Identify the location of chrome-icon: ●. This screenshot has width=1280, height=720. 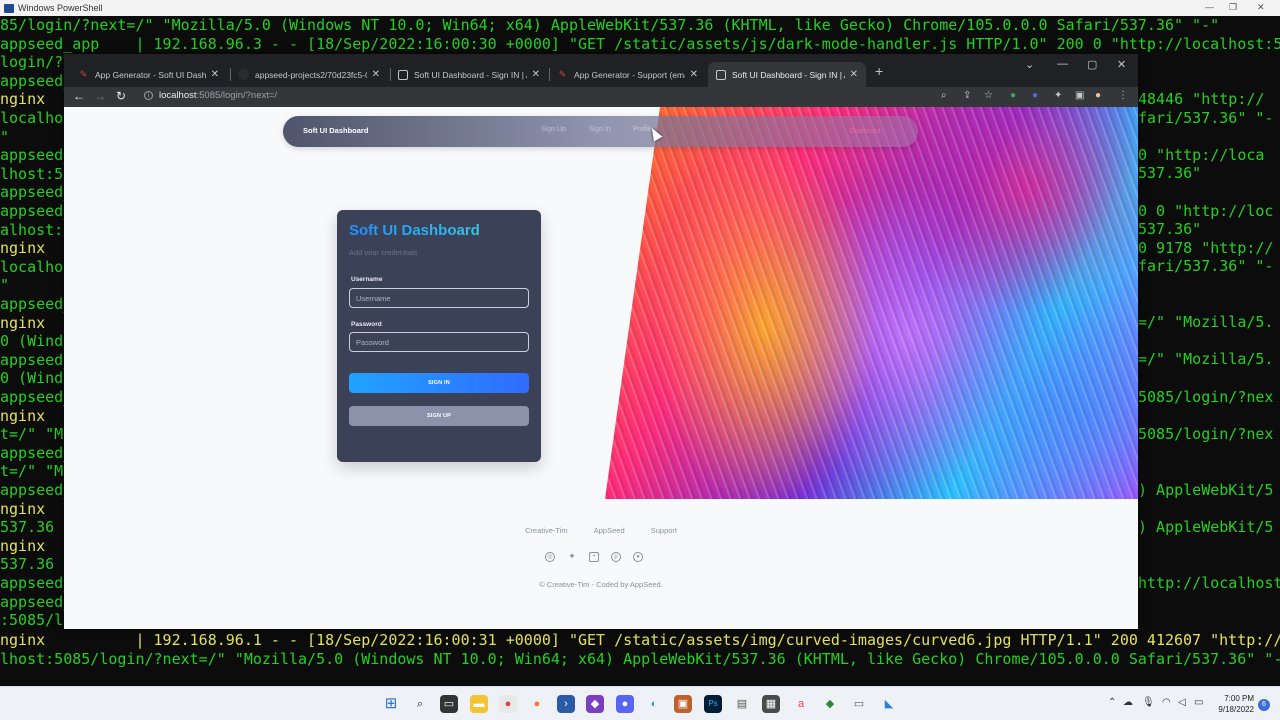
(508, 704).